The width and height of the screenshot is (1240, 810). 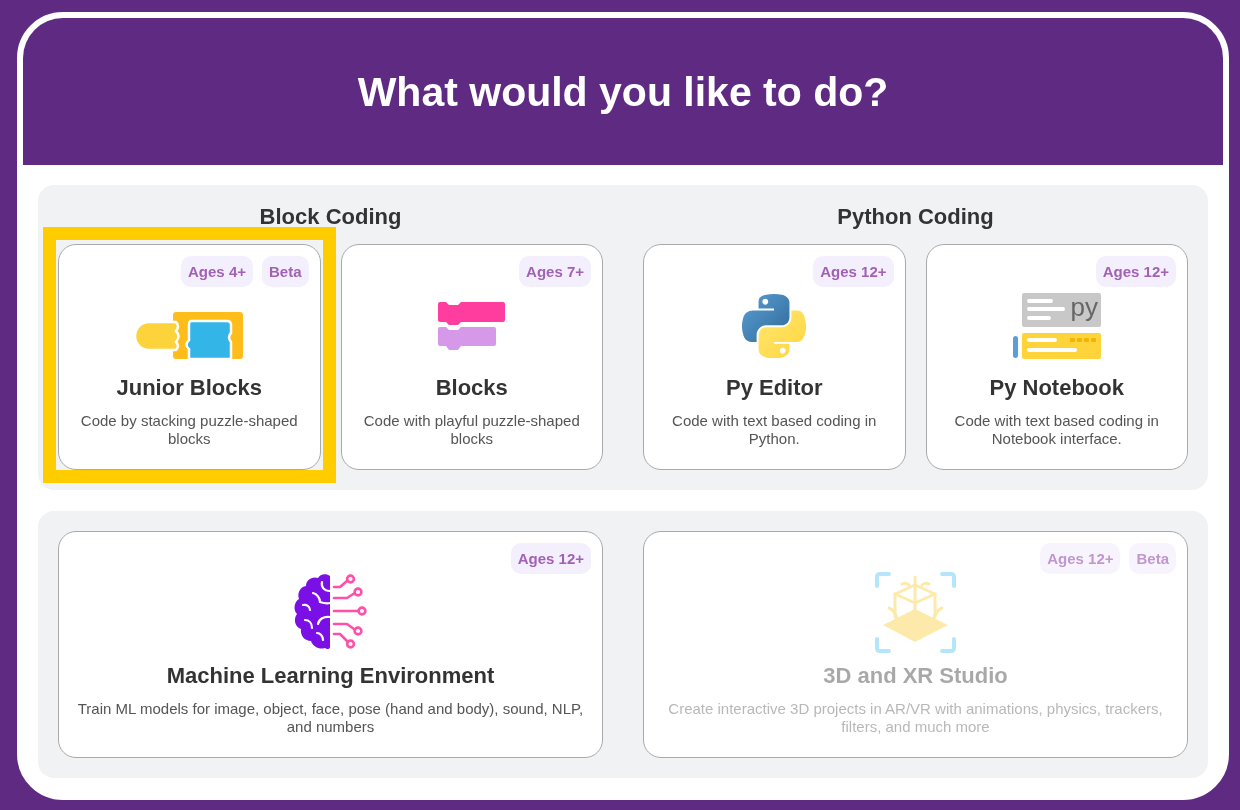 What do you see at coordinates (330, 217) in the screenshot?
I see `section-heading: Block Coding` at bounding box center [330, 217].